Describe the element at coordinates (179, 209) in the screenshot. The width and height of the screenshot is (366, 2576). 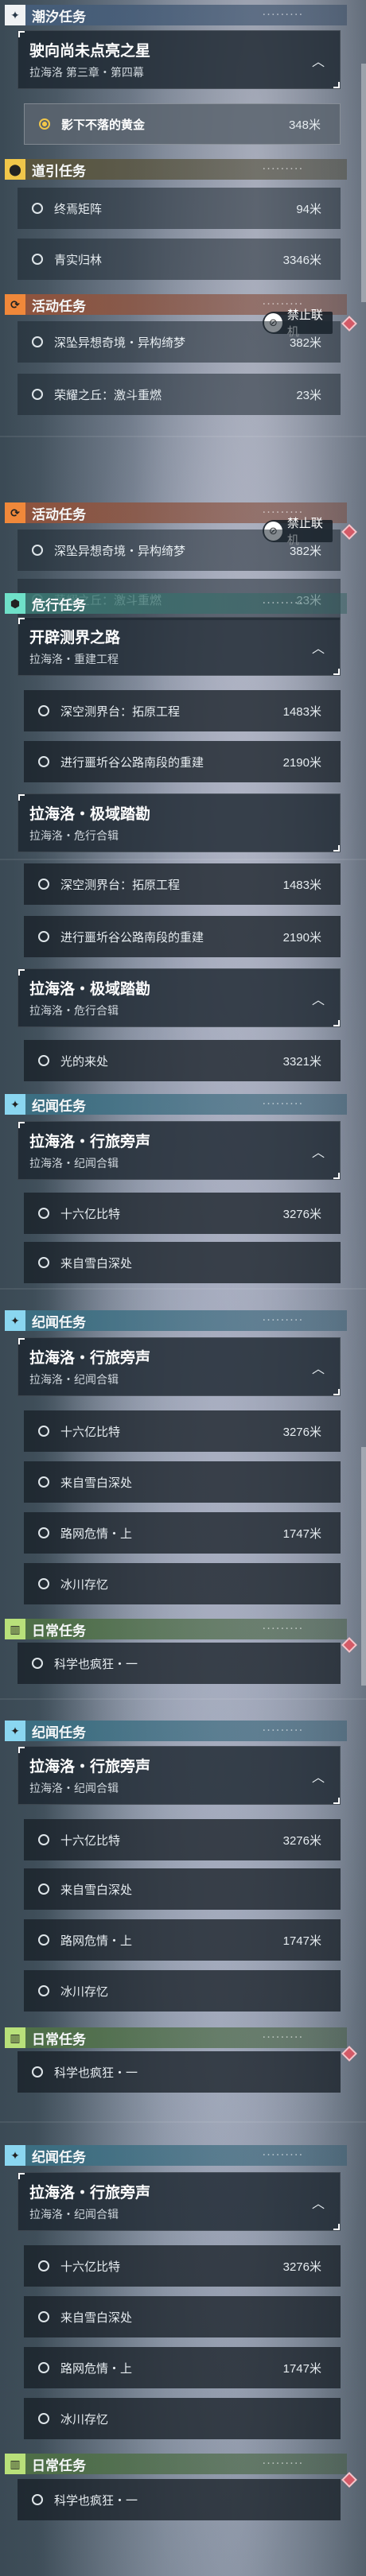
I see `list-item: 终焉矩阵 94米` at that location.